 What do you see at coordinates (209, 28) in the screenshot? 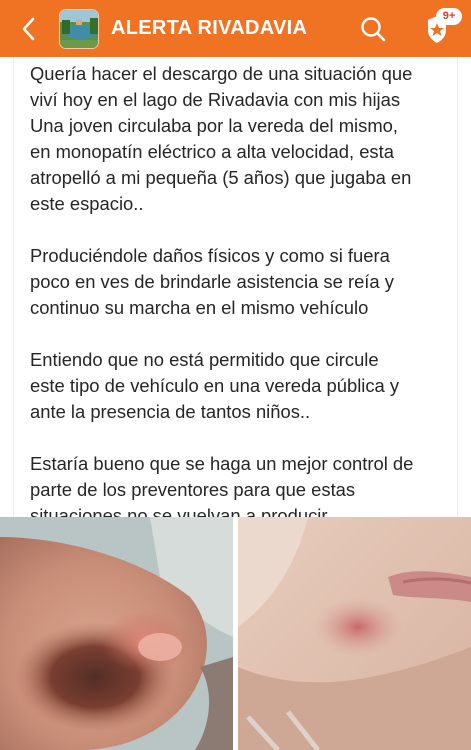
I see `group-title: ALERTA RIVADAVIA` at bounding box center [209, 28].